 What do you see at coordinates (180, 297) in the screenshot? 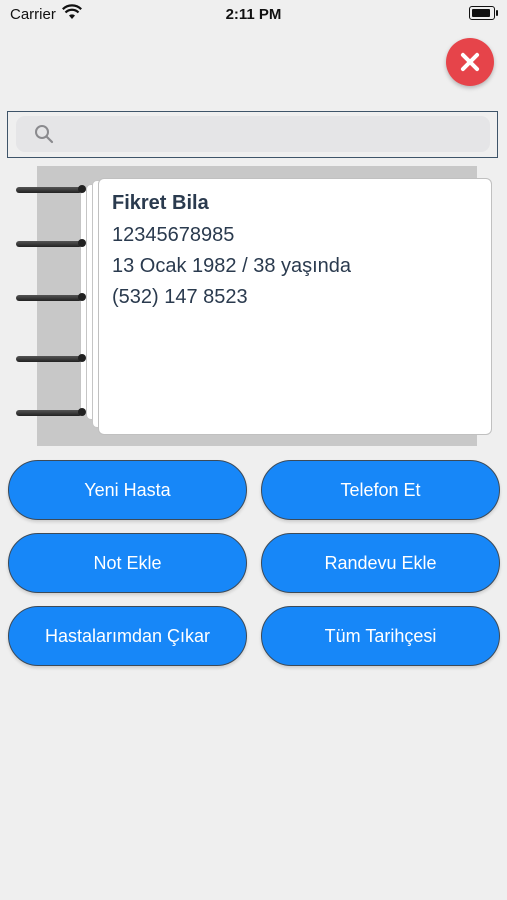
I see `patient-phone: (532) 147 8523` at bounding box center [180, 297].